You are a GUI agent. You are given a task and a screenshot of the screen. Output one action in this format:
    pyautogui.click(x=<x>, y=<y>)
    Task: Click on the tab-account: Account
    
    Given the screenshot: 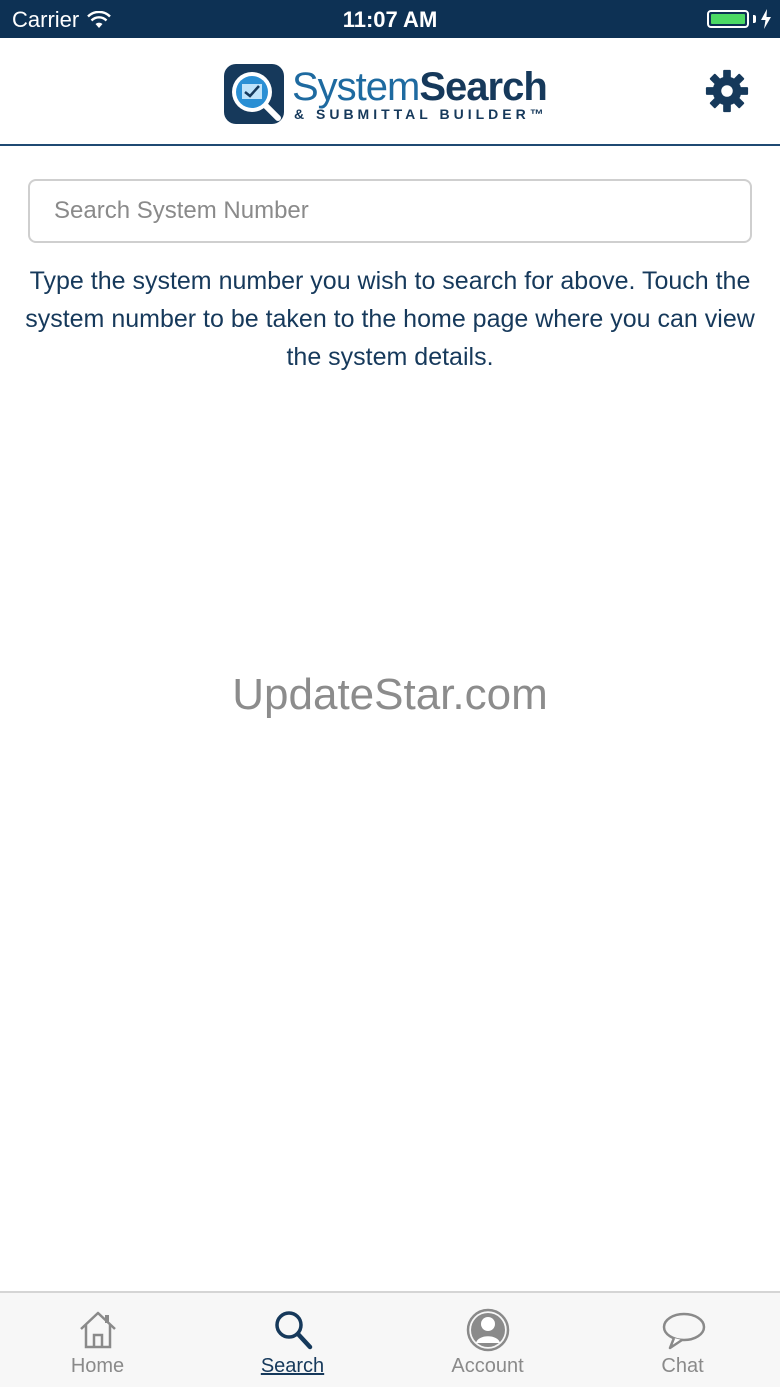 What is the action you would take?
    pyautogui.click(x=487, y=1340)
    